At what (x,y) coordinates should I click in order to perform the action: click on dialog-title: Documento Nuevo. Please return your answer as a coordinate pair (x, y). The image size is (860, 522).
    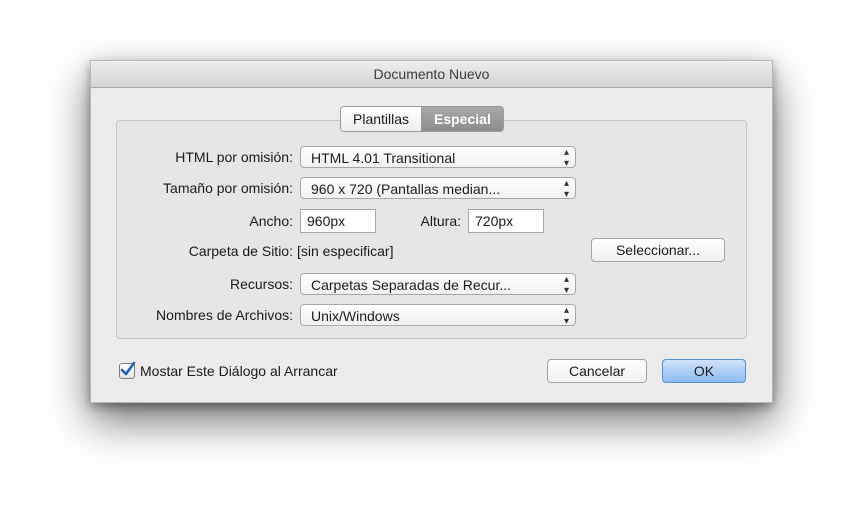
    Looking at the image, I should click on (431, 74).